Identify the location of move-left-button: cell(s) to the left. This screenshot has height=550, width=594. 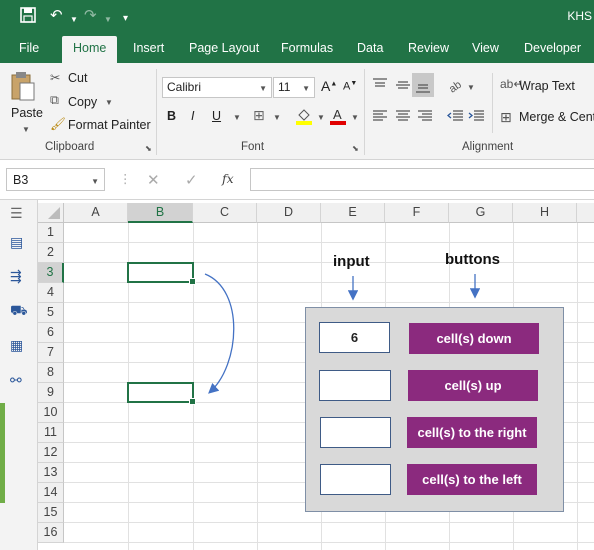
(472, 479).